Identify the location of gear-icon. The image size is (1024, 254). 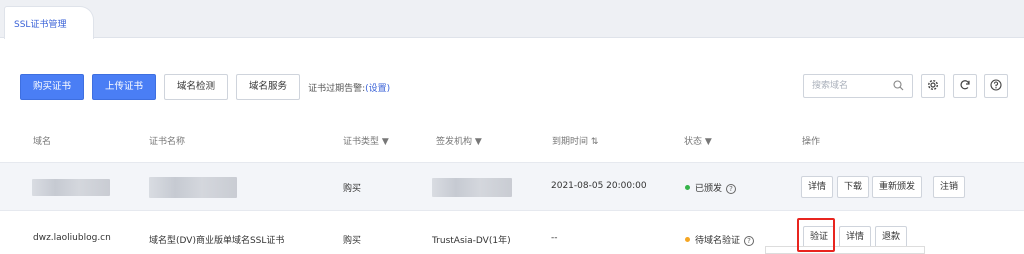
(933, 86).